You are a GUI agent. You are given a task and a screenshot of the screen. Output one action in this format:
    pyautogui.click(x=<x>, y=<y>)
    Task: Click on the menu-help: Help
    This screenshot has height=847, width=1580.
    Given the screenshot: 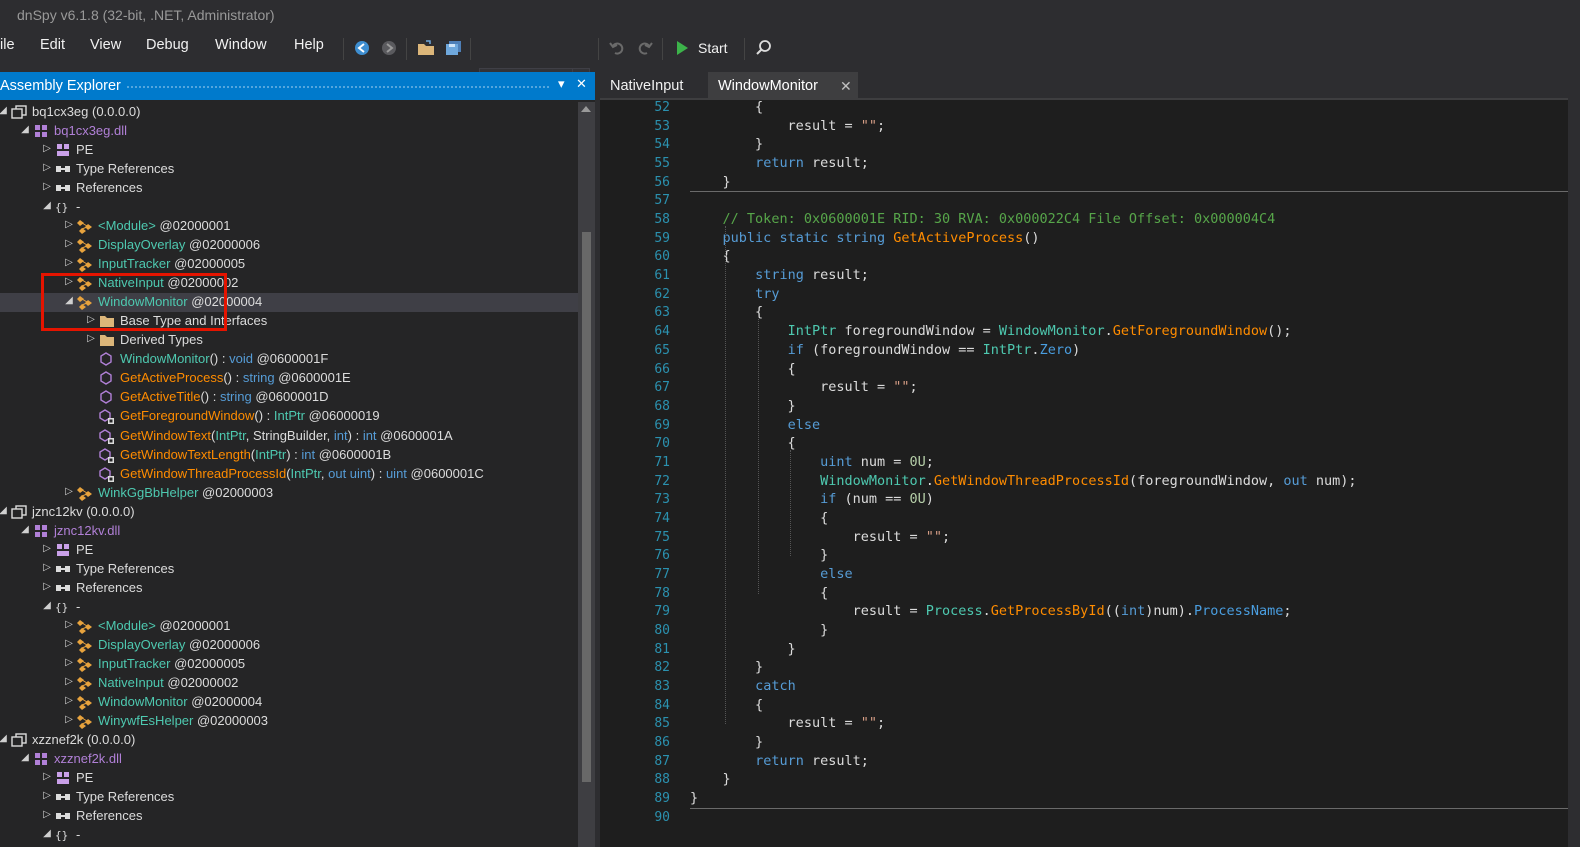 What is the action you would take?
    pyautogui.click(x=309, y=45)
    